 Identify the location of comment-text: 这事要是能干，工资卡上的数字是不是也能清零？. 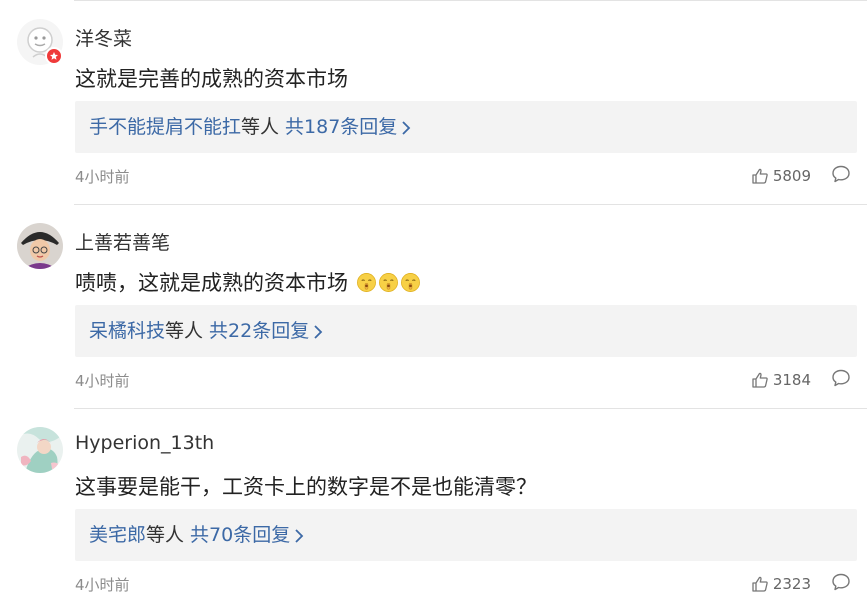
(306, 487).